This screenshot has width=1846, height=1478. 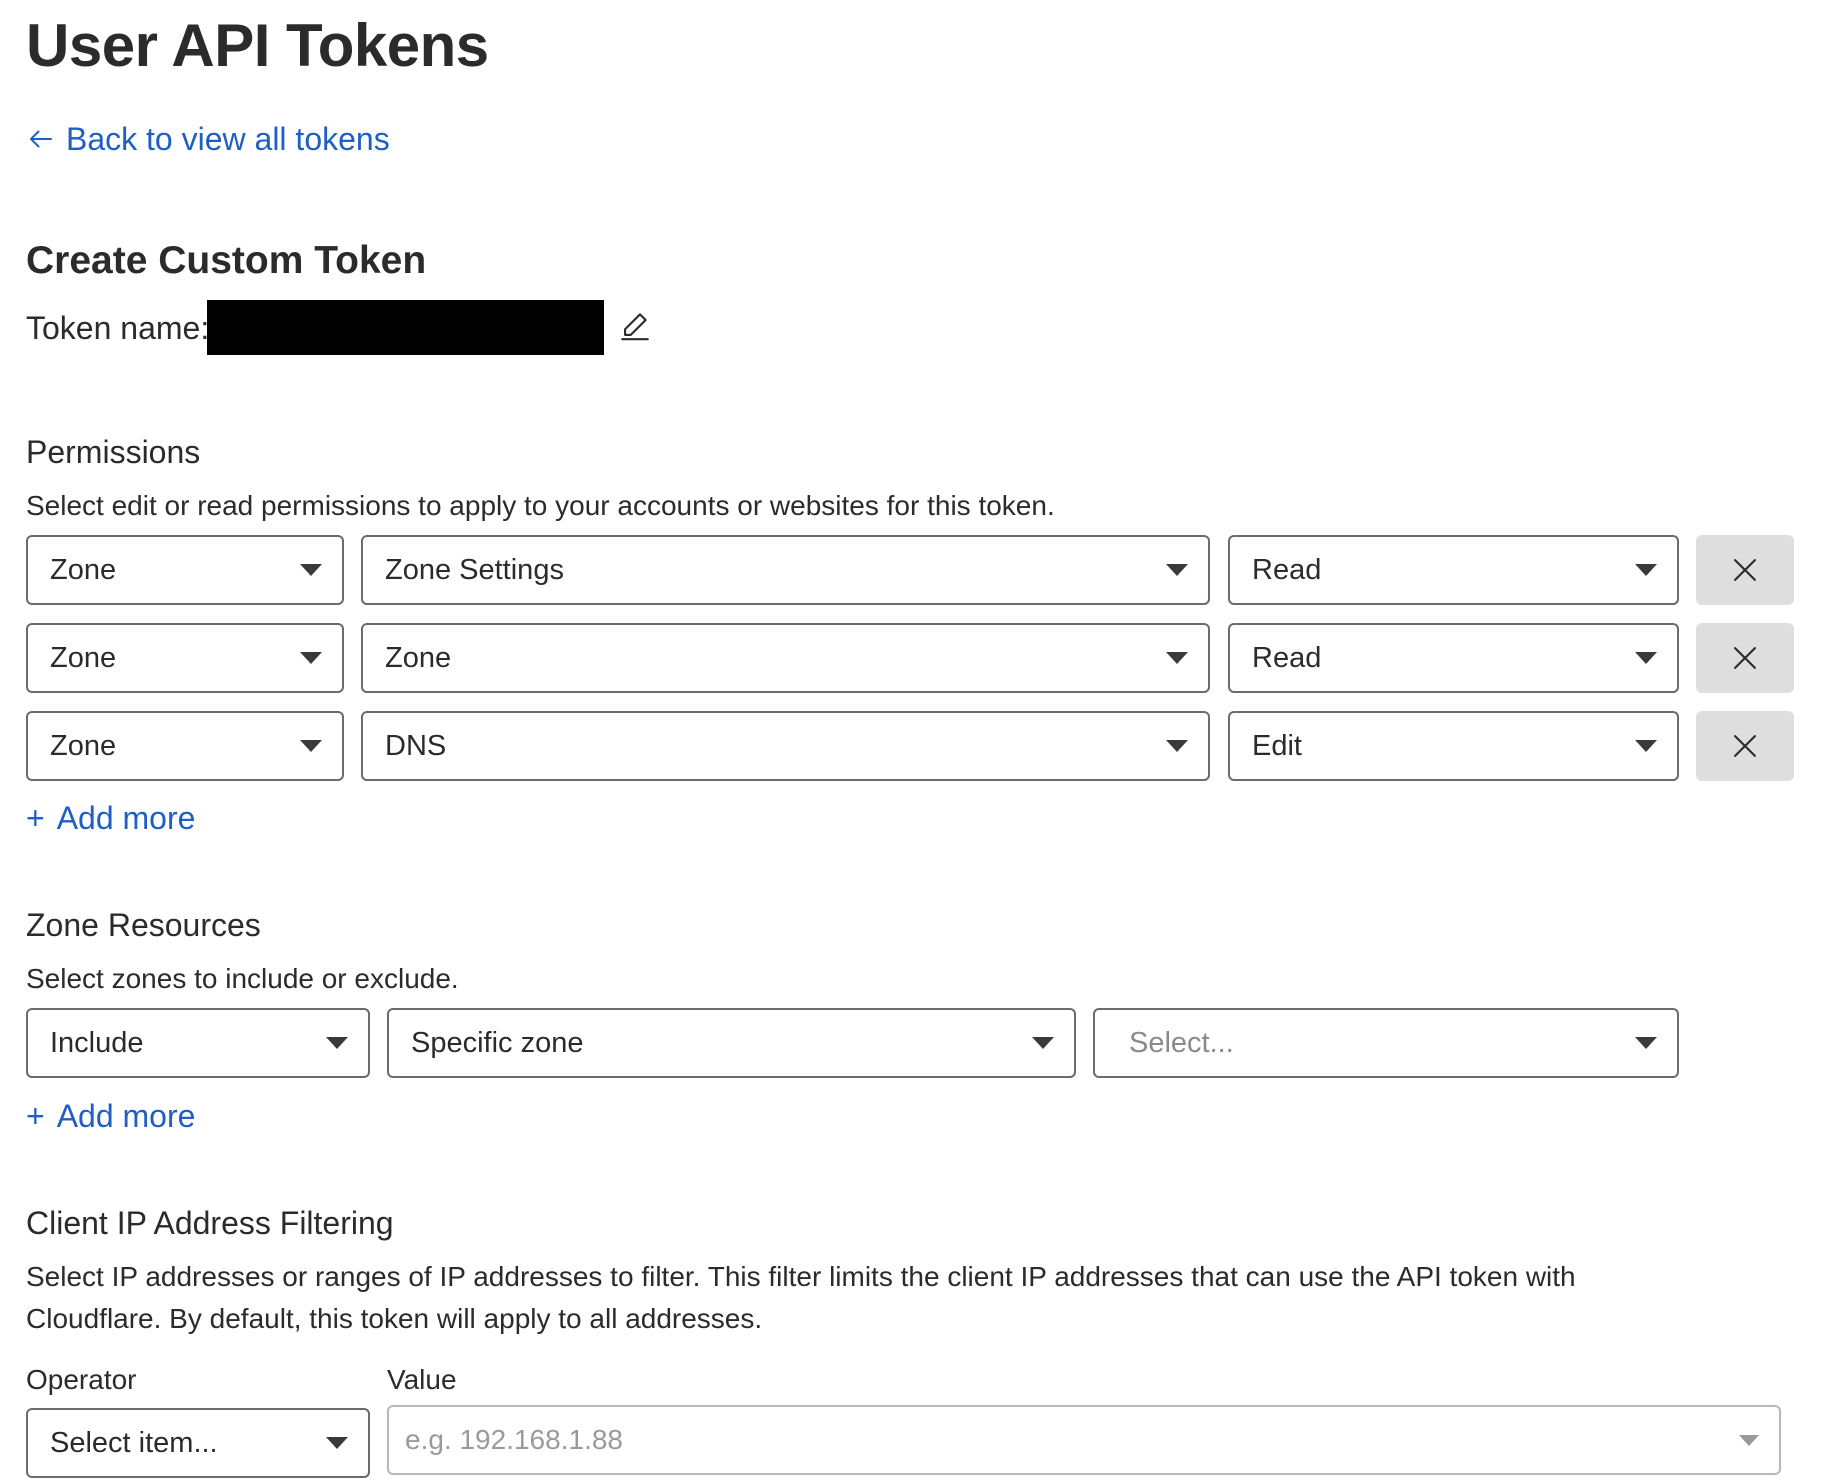 I want to click on back-link-label: Back to view all tokens, so click(x=228, y=139).